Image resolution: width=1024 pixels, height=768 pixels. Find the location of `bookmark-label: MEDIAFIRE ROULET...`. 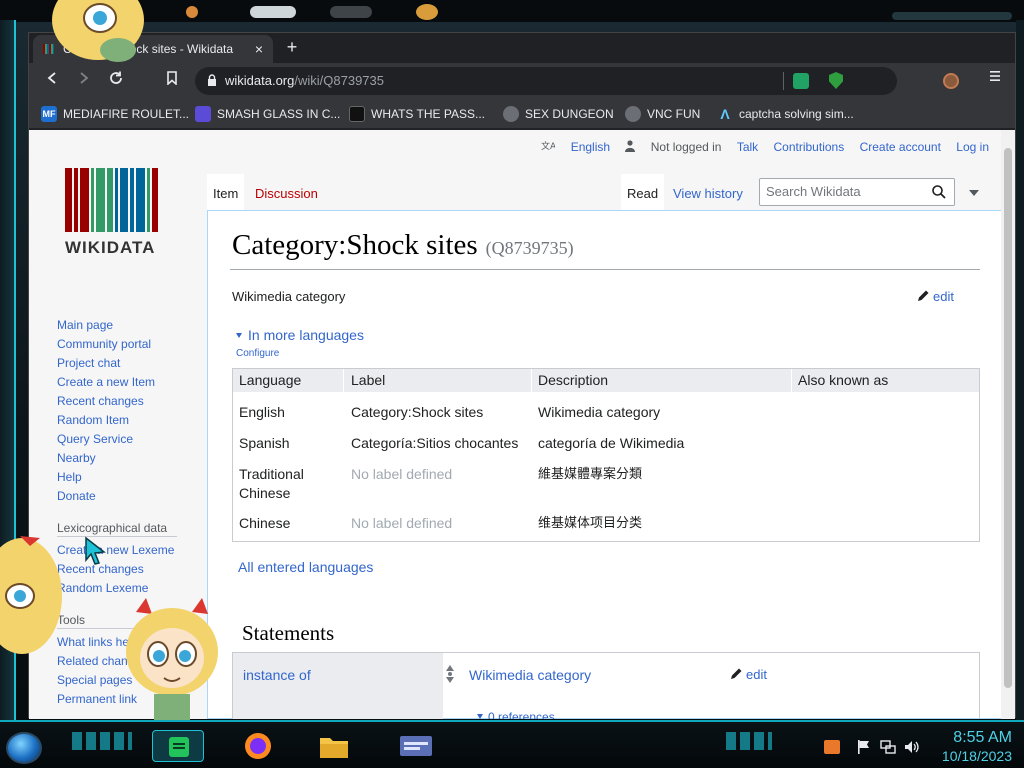

bookmark-label: MEDIAFIRE ROULET... is located at coordinates (126, 114).